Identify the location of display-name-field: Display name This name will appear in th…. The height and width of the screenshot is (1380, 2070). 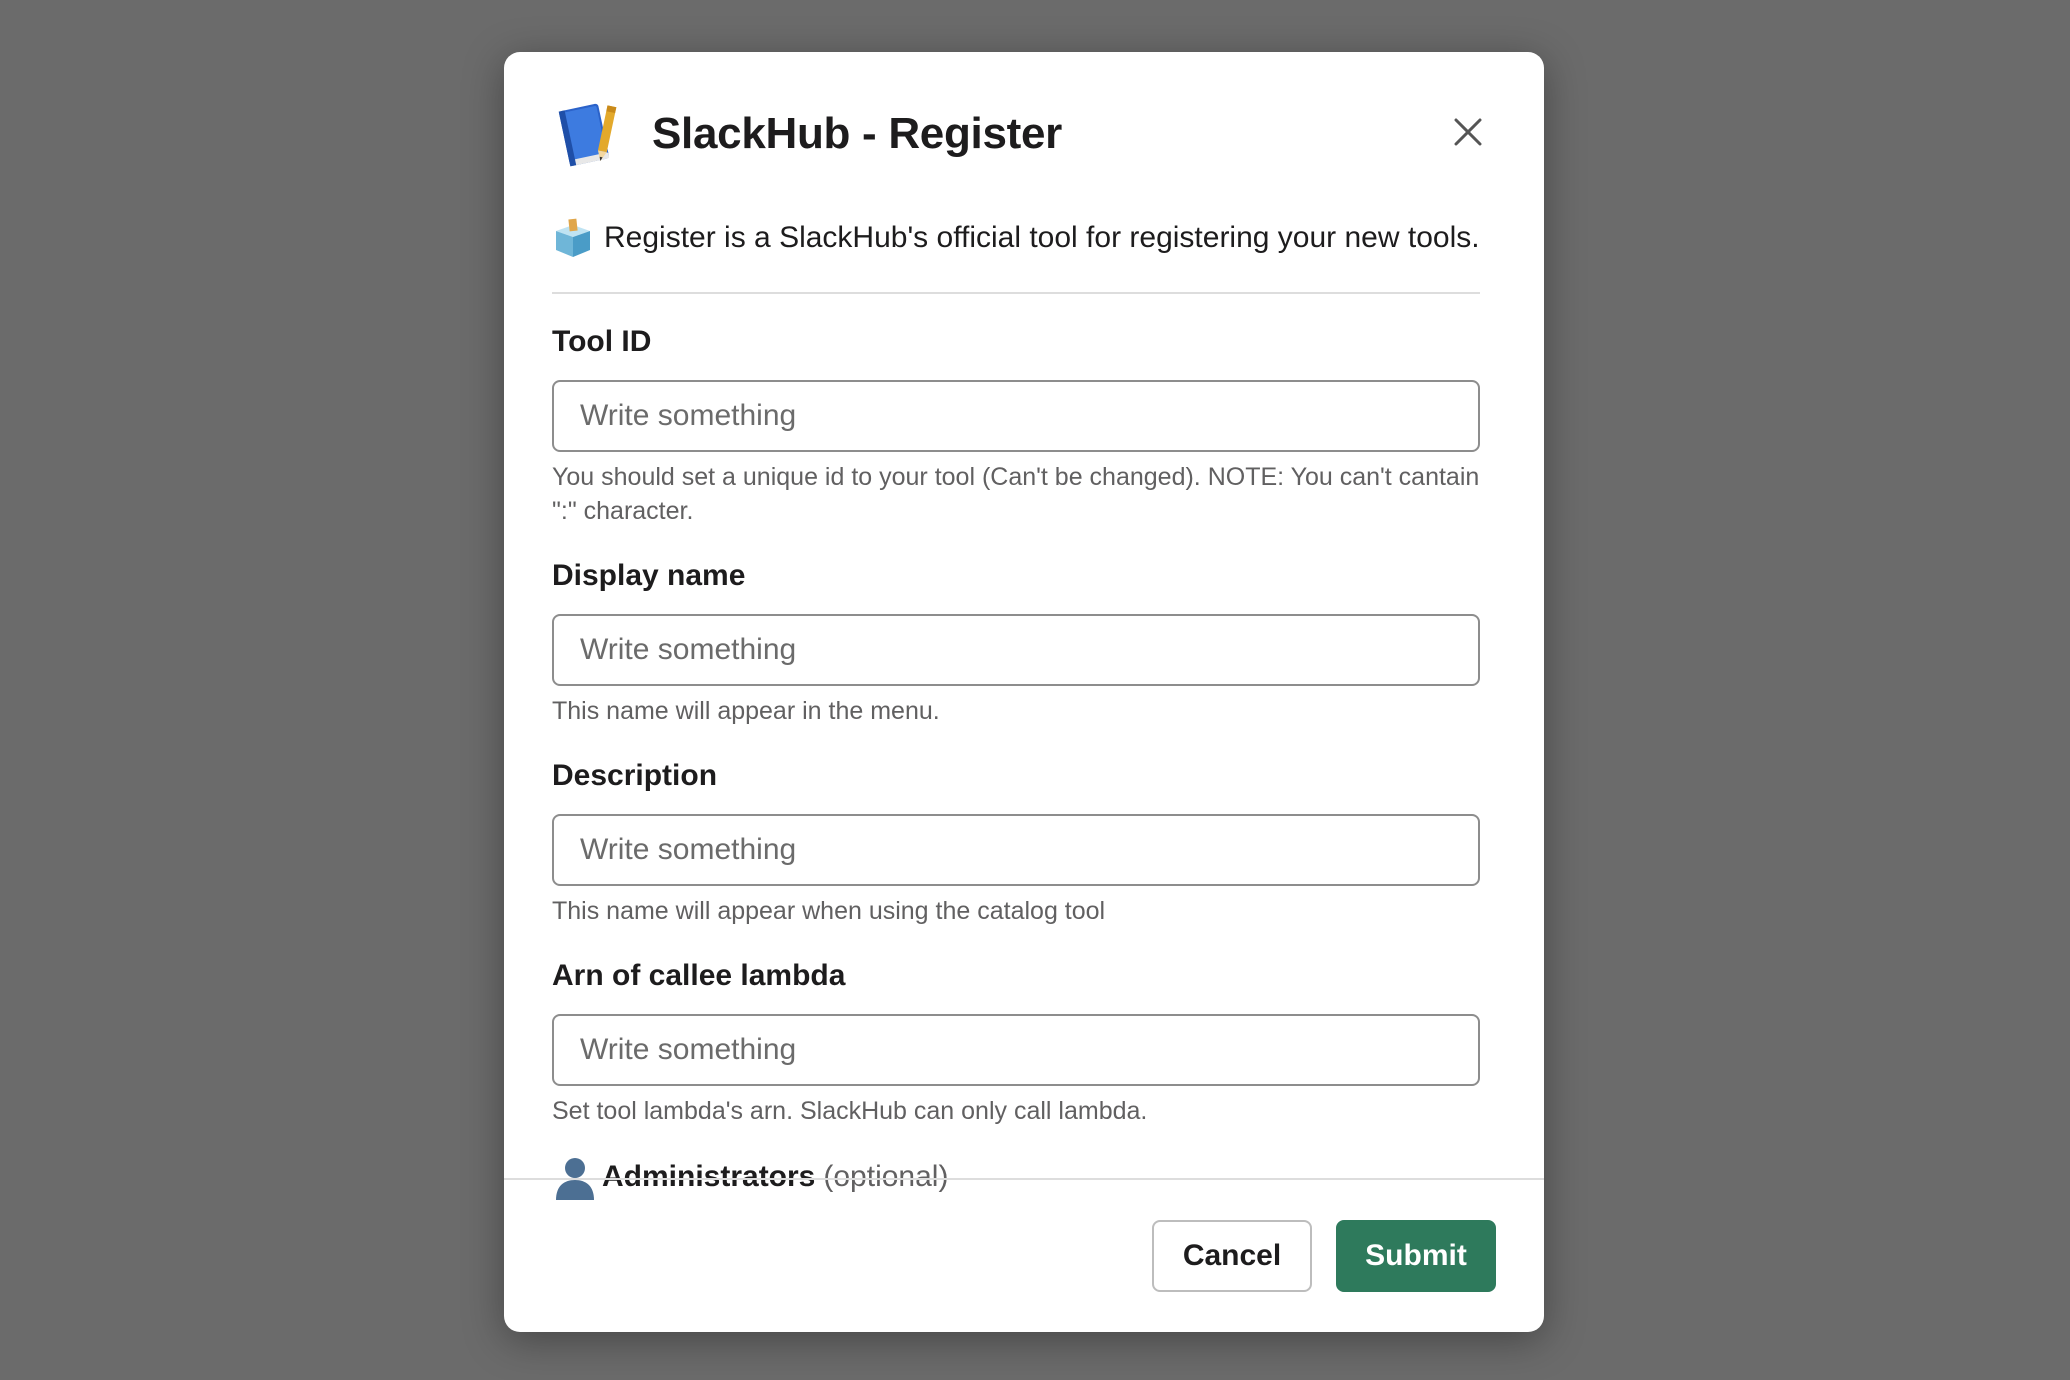
(1016, 642).